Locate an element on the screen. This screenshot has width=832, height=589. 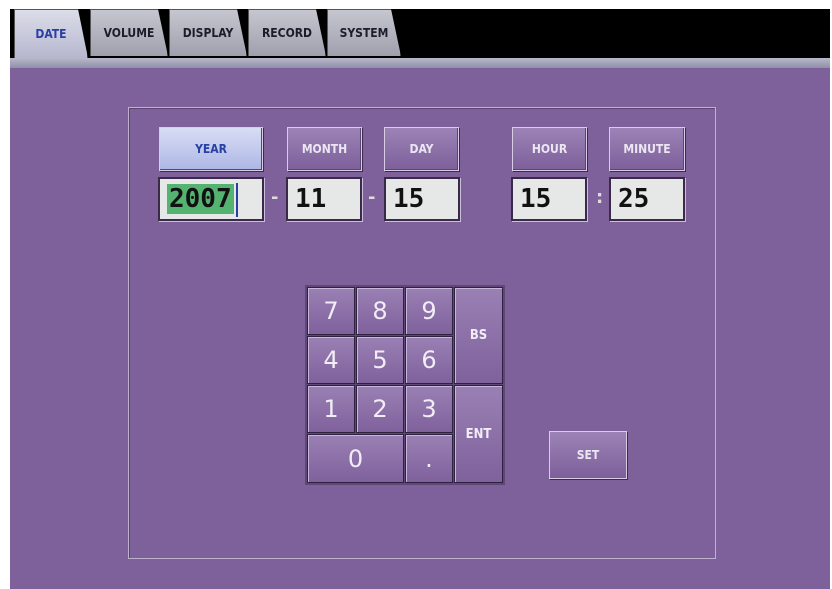
key-decimal: . is located at coordinates (429, 458).